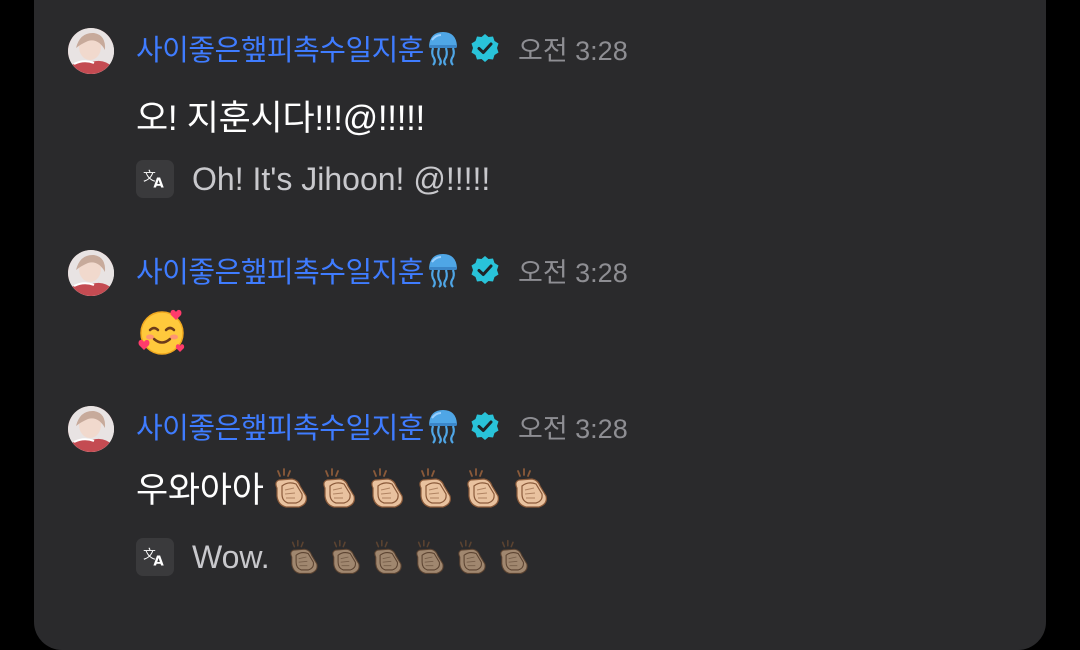 Image resolution: width=1080 pixels, height=650 pixels. I want to click on message-text: 오! 지훈시다!!!@!!!!!, so click(280, 118).